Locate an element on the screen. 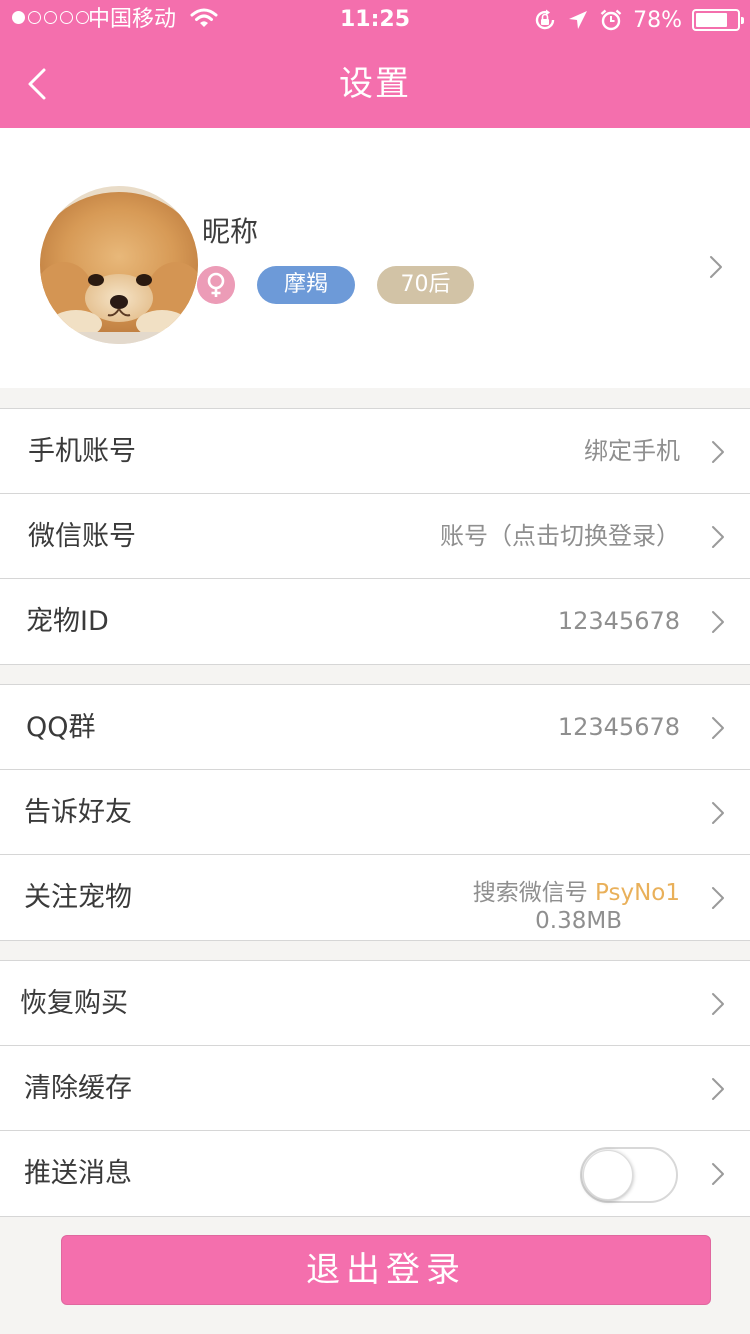 The width and height of the screenshot is (750, 1334). row-label: 清除缓存 is located at coordinates (78, 1088).